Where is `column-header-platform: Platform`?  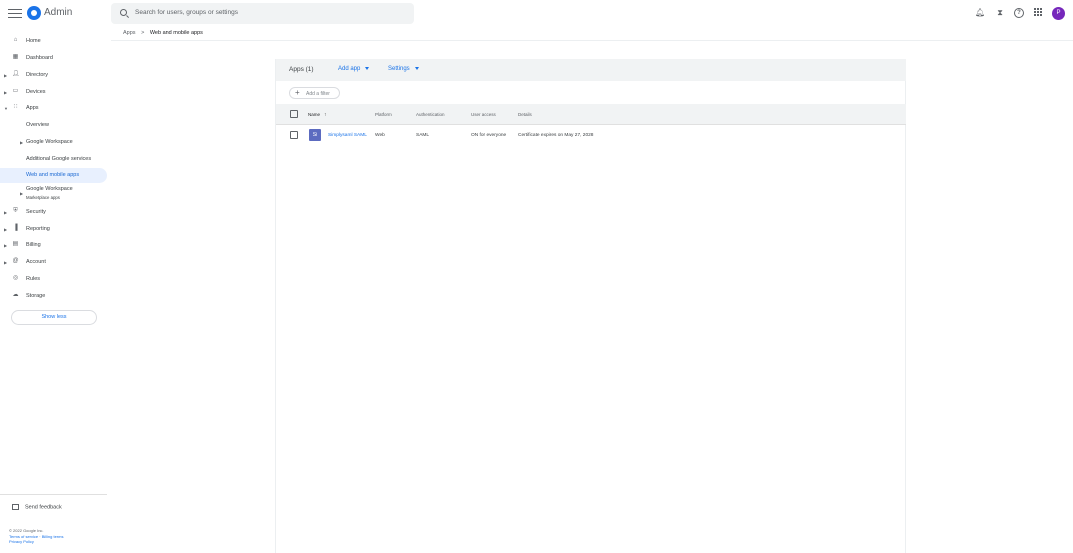
column-header-platform: Platform is located at coordinates (383, 114).